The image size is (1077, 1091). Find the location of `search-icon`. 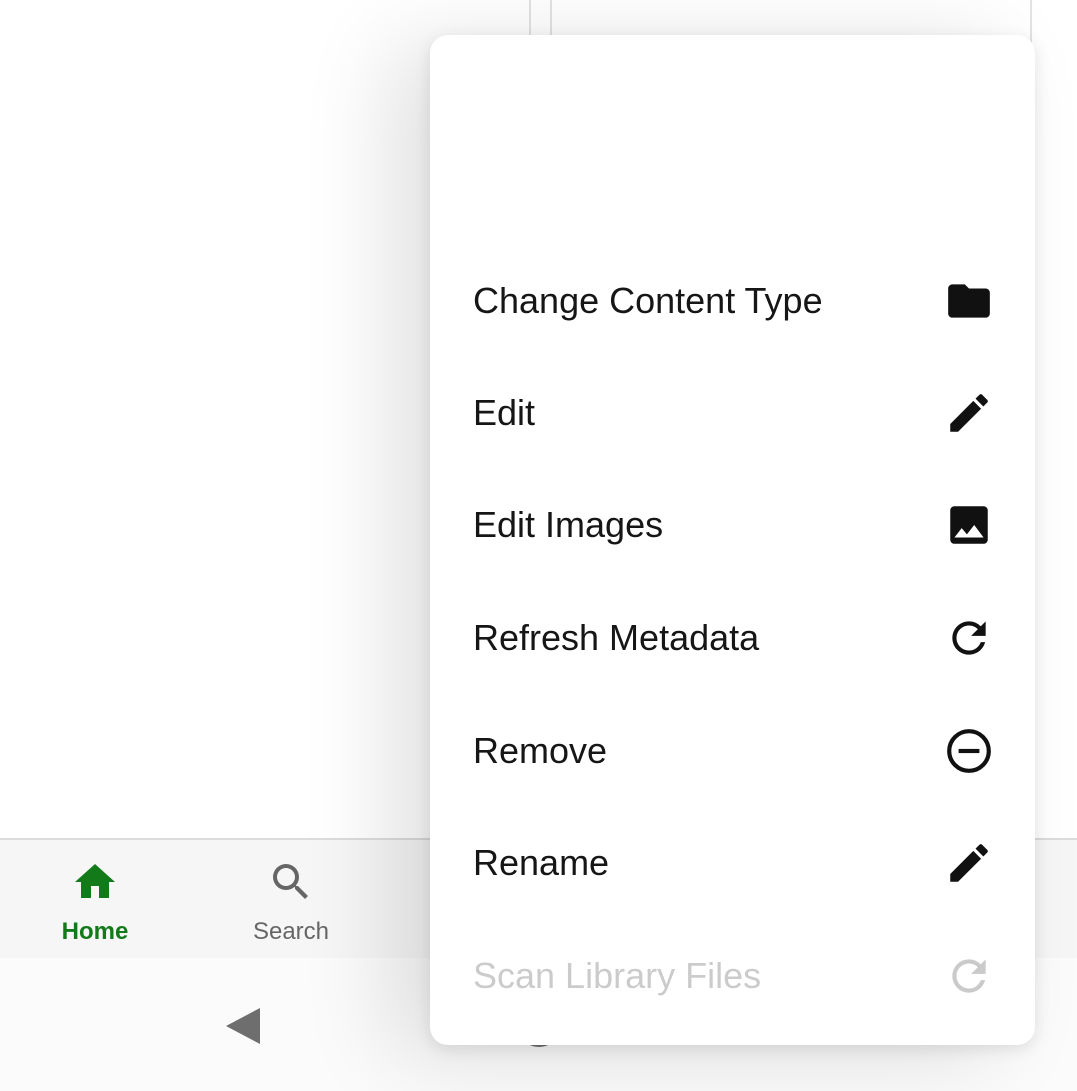

search-icon is located at coordinates (290, 881).